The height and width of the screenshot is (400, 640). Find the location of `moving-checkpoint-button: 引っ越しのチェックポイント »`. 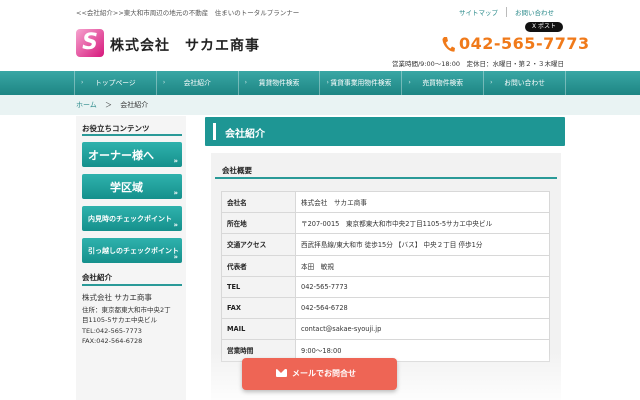

moving-checkpoint-button: 引っ越しのチェックポイント » is located at coordinates (132, 250).